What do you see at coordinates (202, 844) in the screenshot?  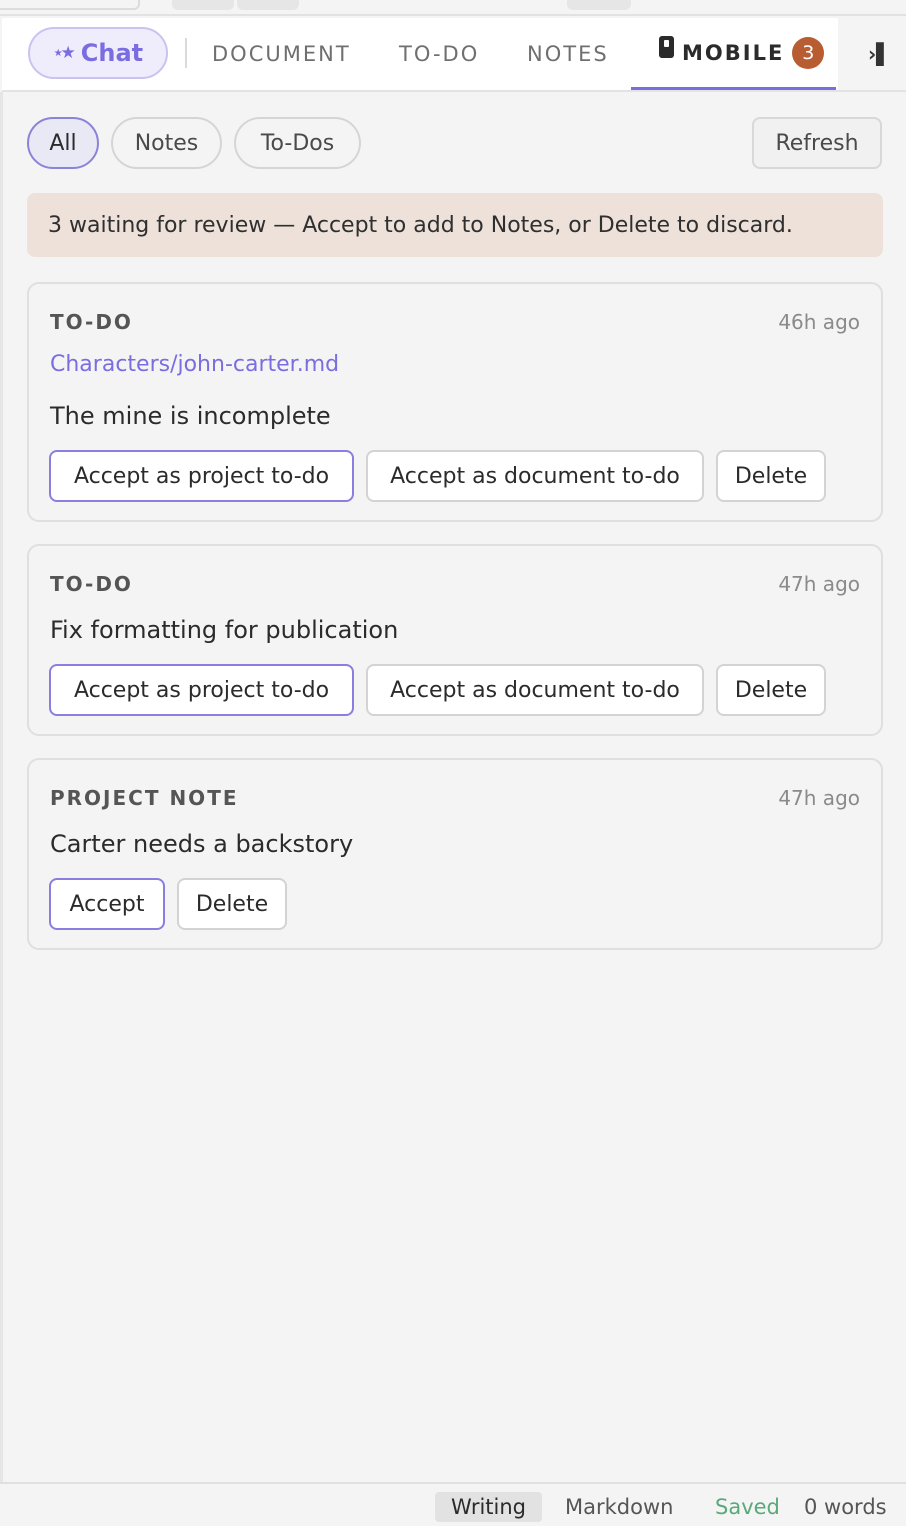 I see `card-text: Carter needs a backstory` at bounding box center [202, 844].